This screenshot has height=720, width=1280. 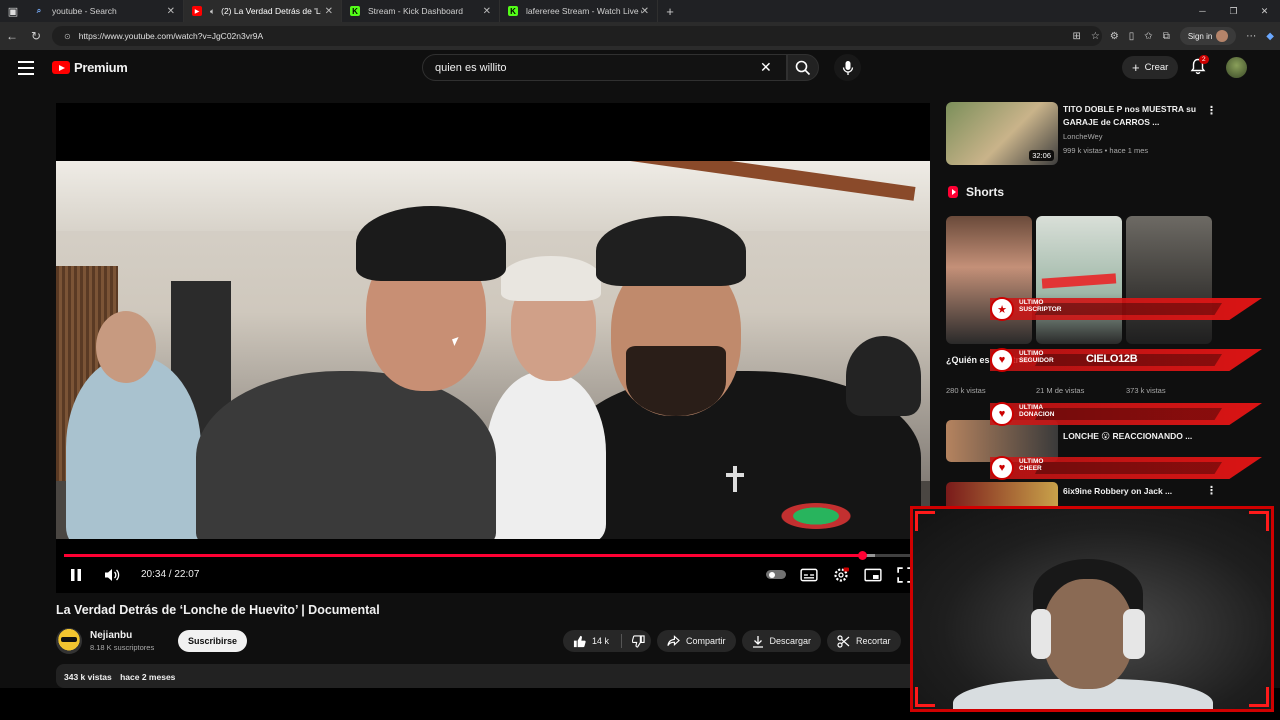 What do you see at coordinates (757, 641) in the screenshot?
I see `download-icon` at bounding box center [757, 641].